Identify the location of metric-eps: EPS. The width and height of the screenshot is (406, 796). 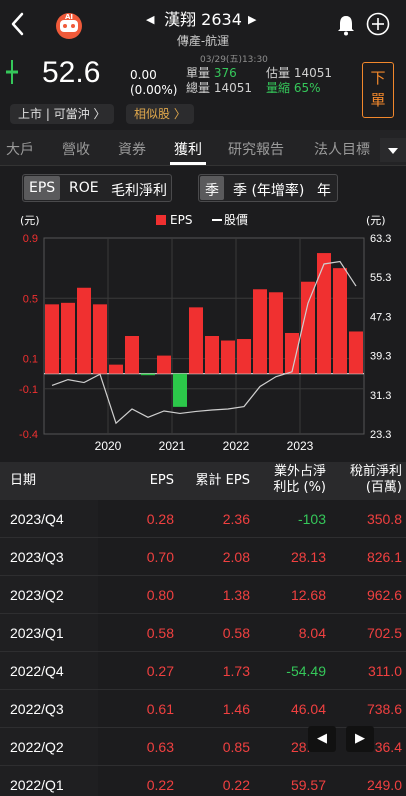
(42, 188).